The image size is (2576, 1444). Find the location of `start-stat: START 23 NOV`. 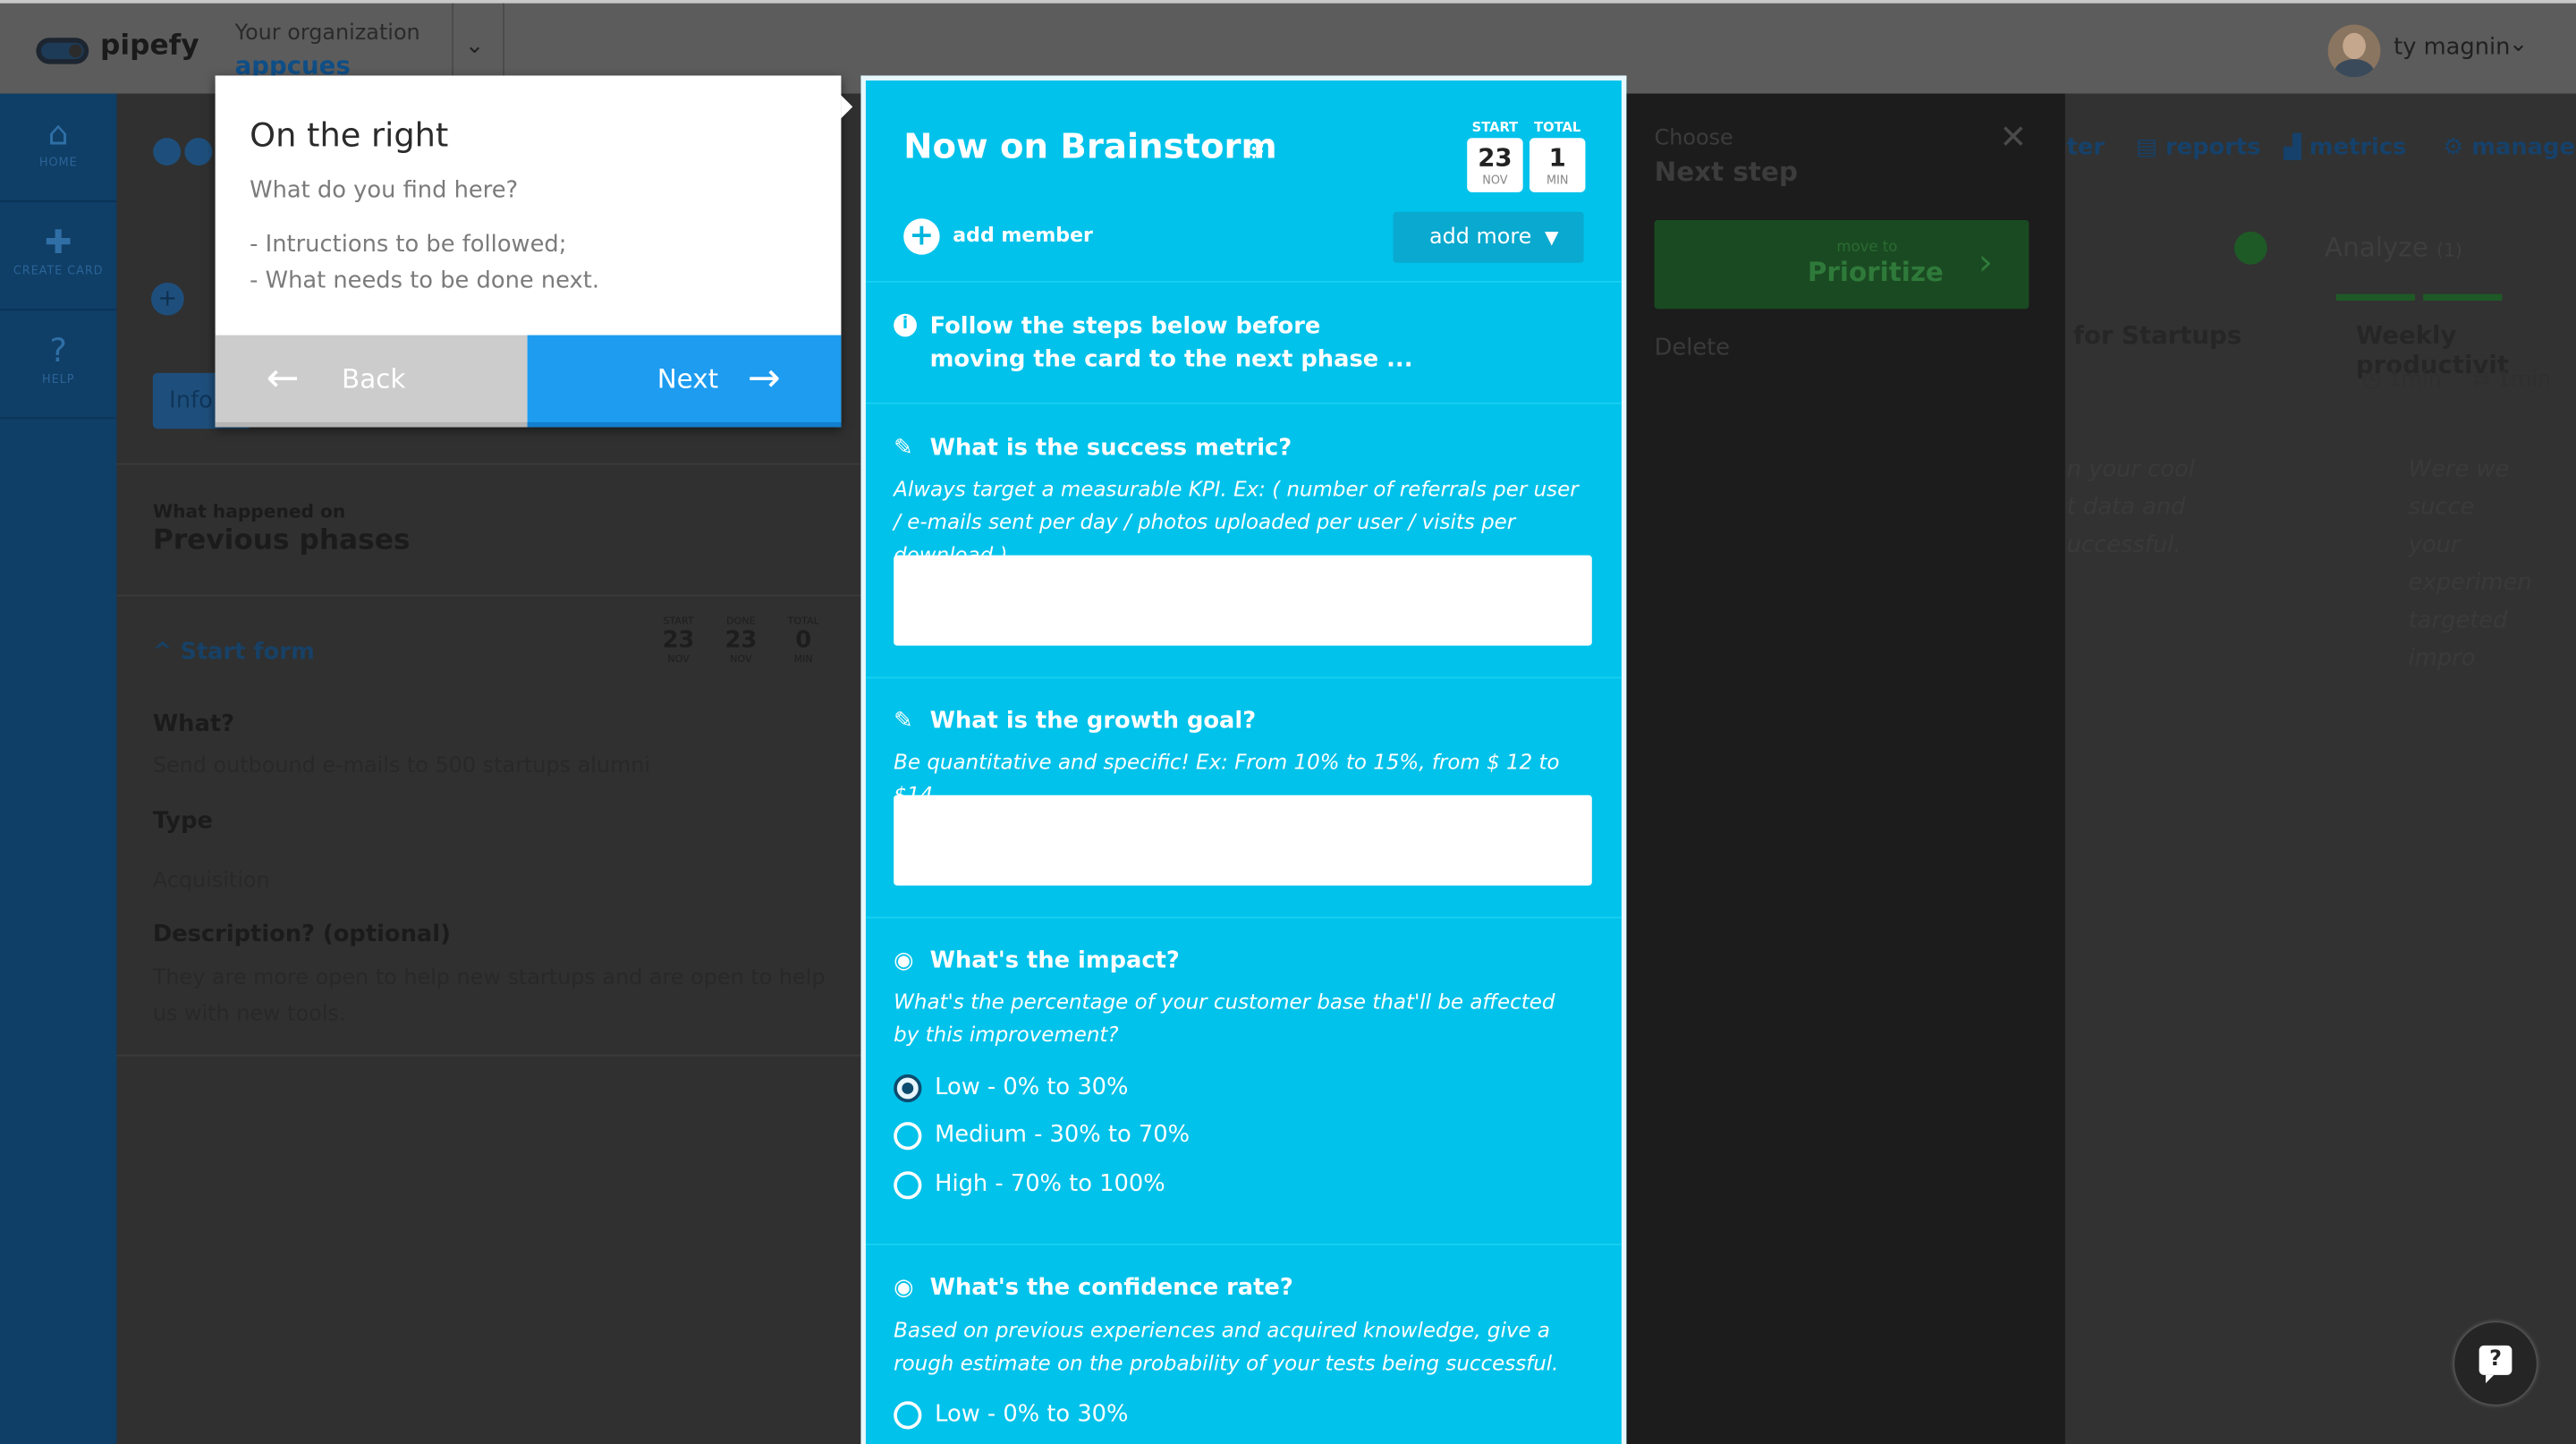

start-stat: START 23 NOV is located at coordinates (1495, 156).